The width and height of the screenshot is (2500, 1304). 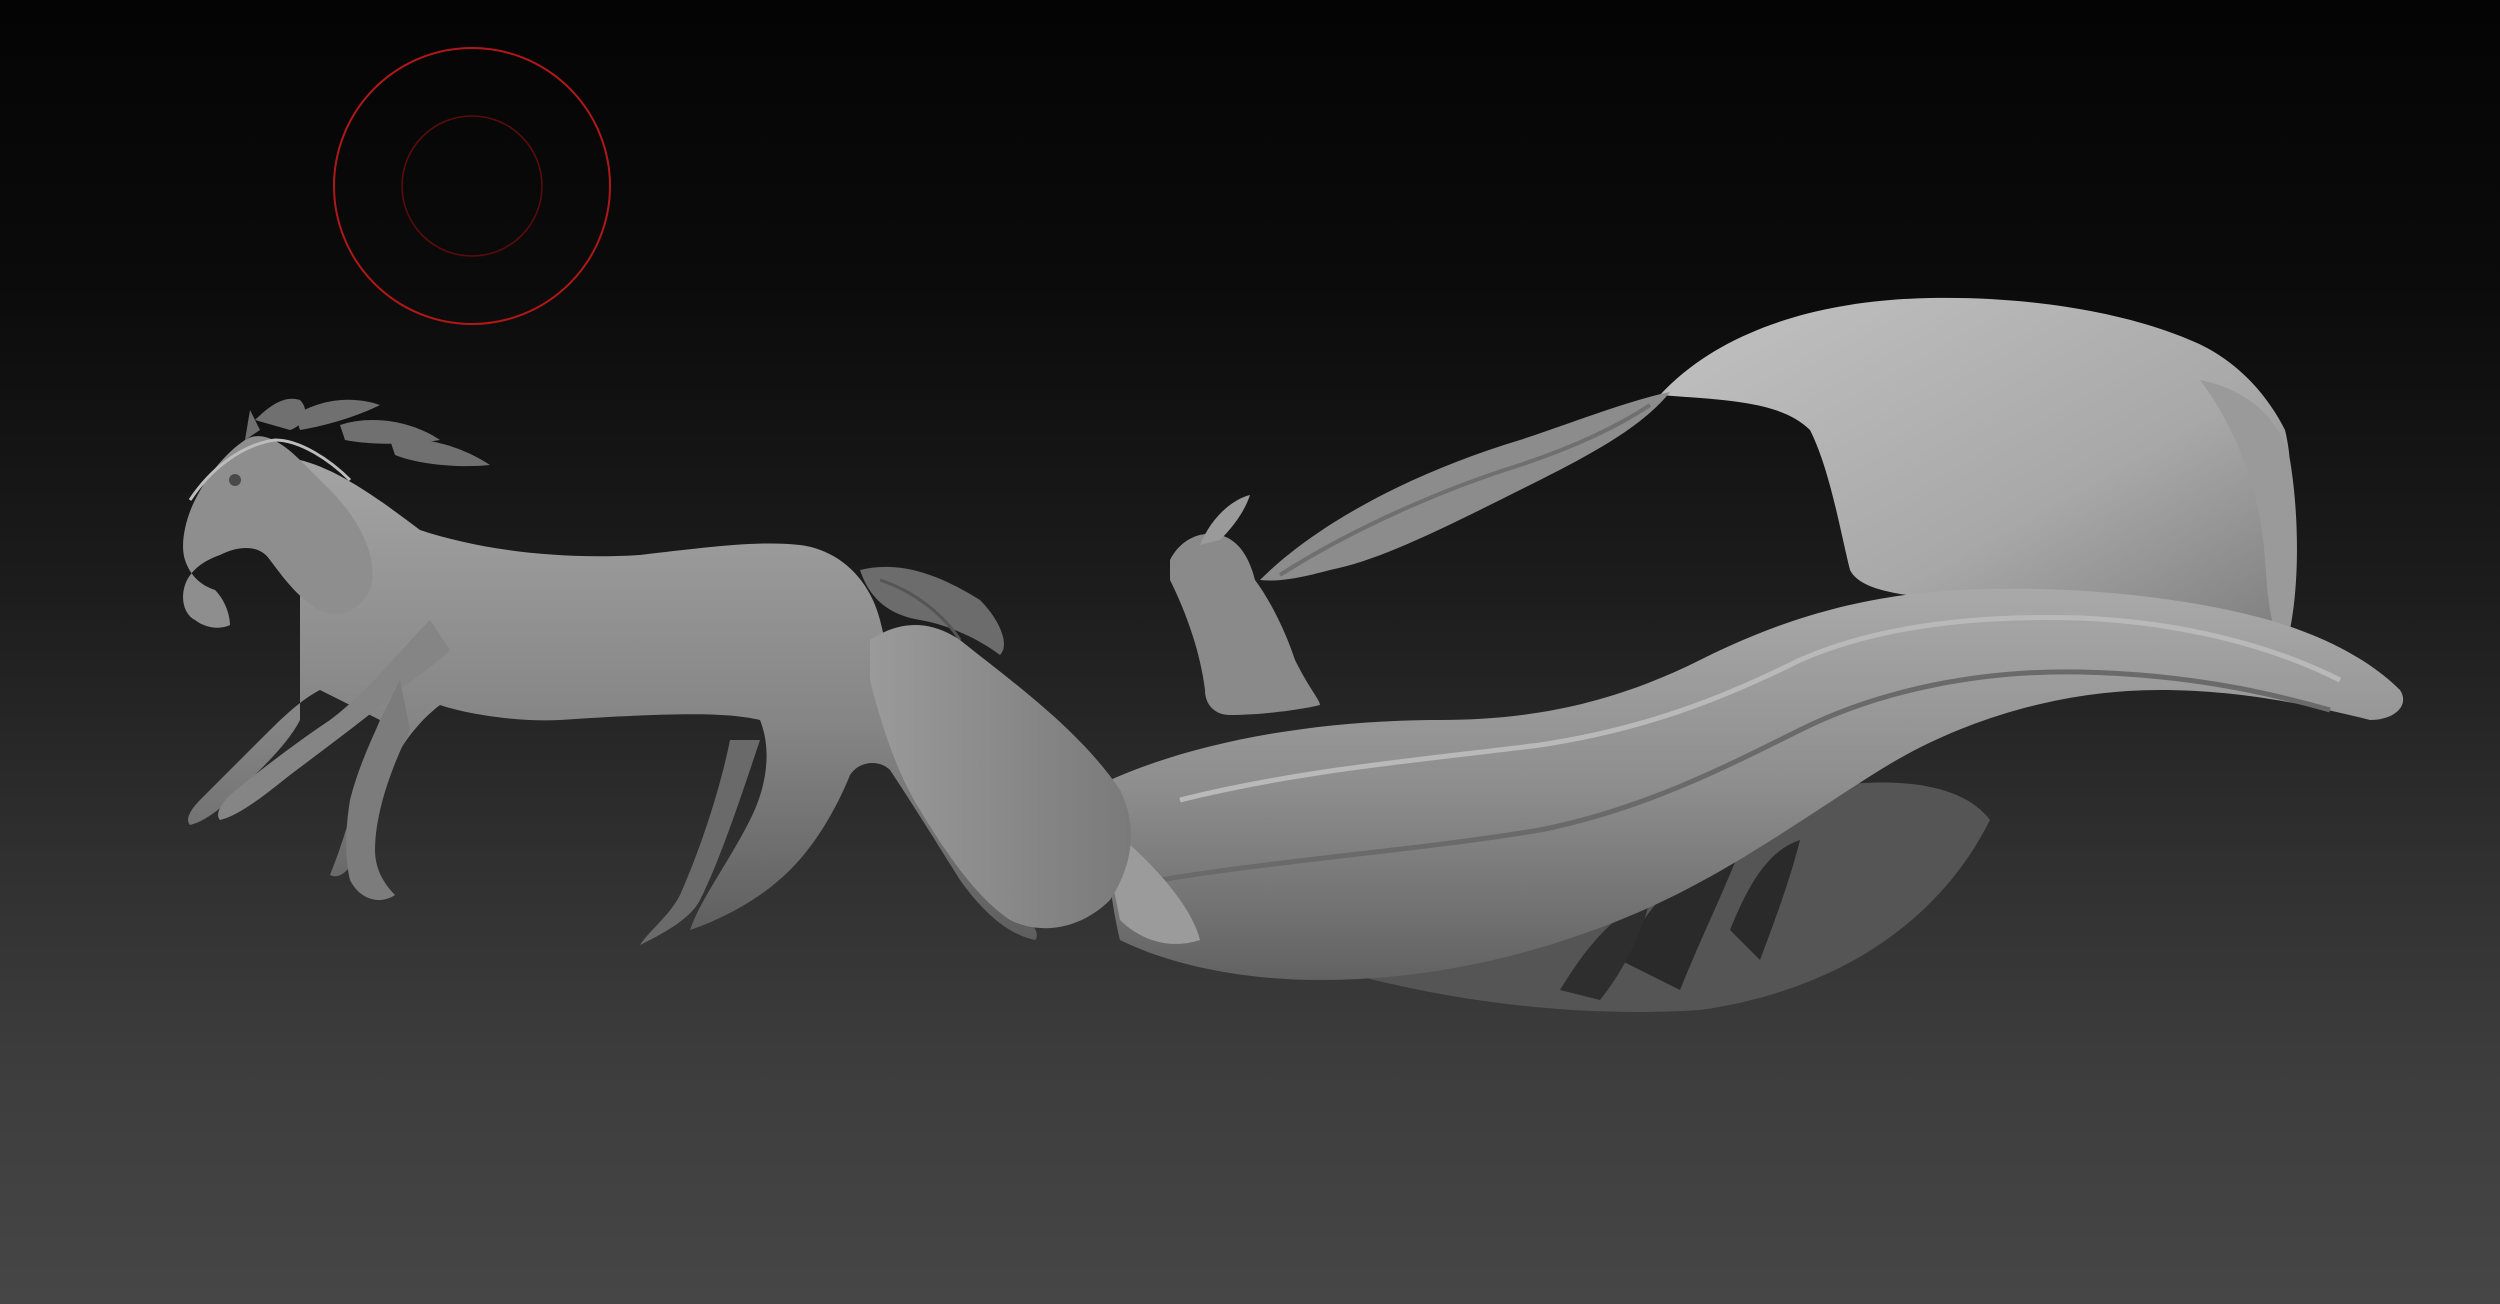 What do you see at coordinates (1245, 605) in the screenshot?
I see `rider` at bounding box center [1245, 605].